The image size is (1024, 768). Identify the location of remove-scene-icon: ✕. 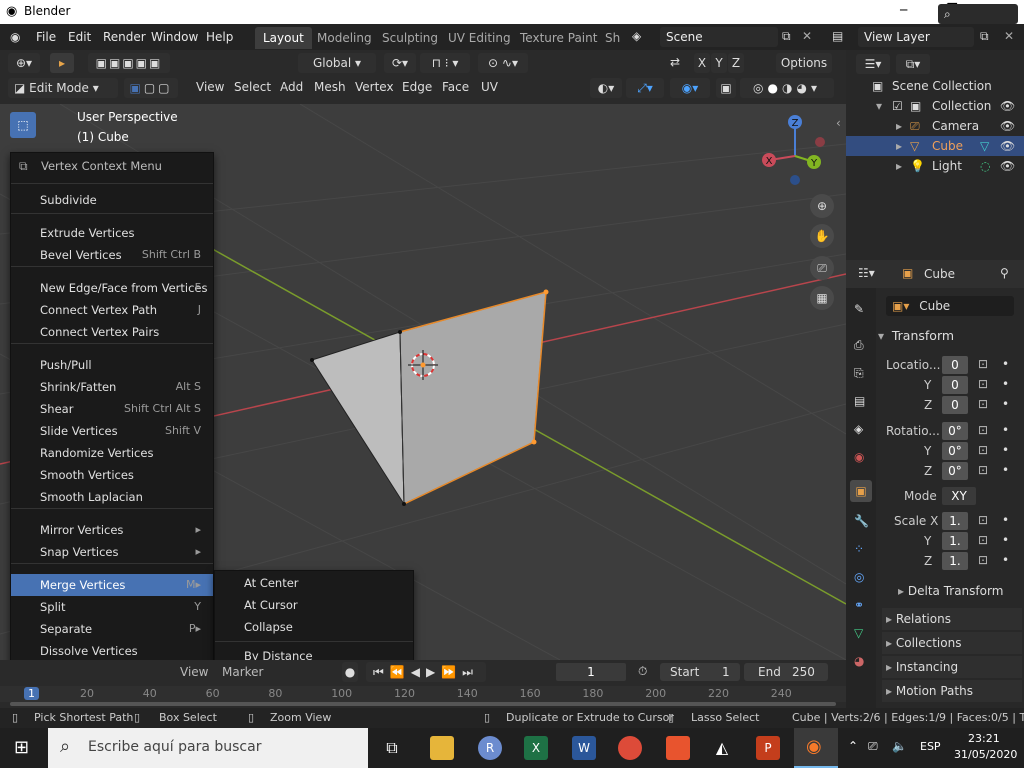
(807, 36).